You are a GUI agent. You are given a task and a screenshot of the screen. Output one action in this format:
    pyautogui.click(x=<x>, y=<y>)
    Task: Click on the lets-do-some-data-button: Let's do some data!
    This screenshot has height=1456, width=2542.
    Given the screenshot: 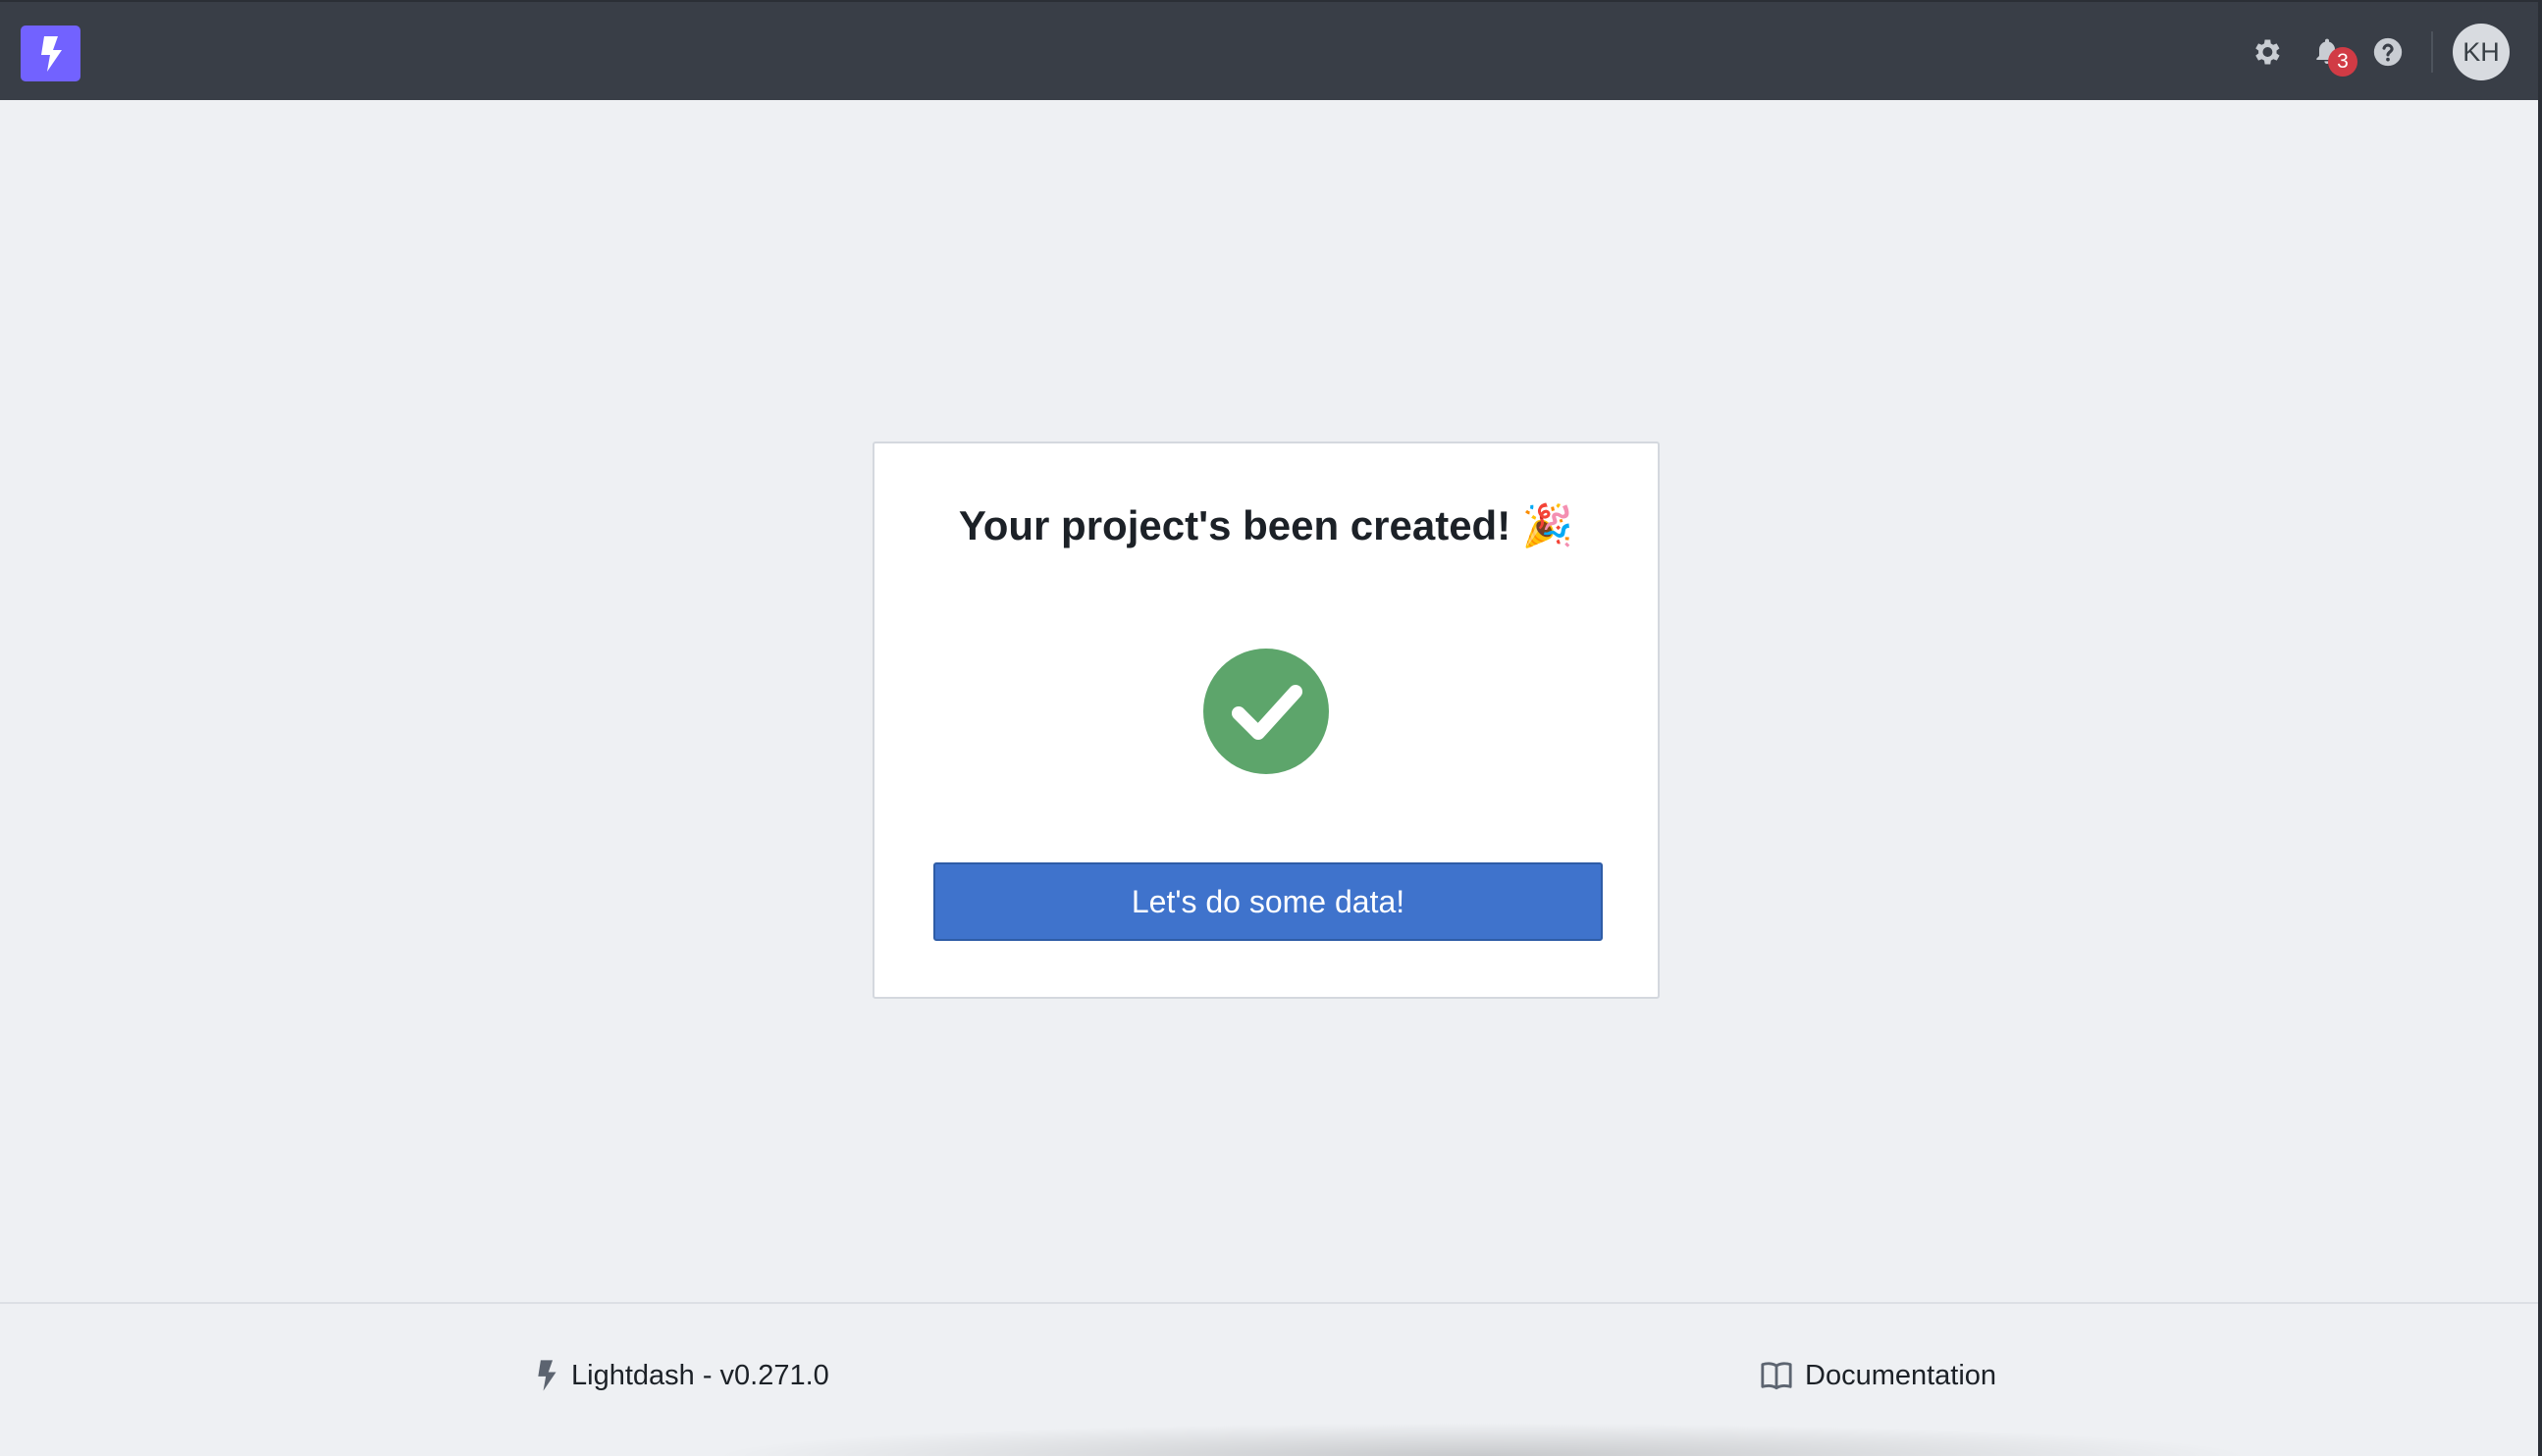 What is the action you would take?
    pyautogui.click(x=1268, y=901)
    